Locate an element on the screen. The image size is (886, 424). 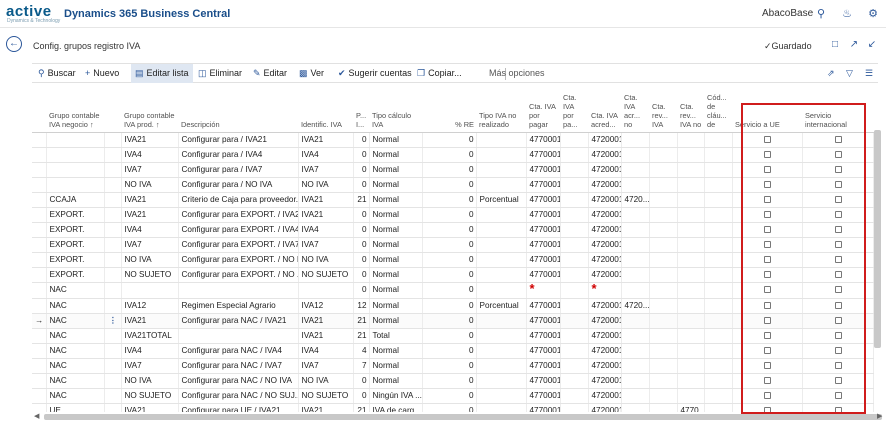
cell-desc: Configurar para / IVA7 is located at coordinates (238, 170).